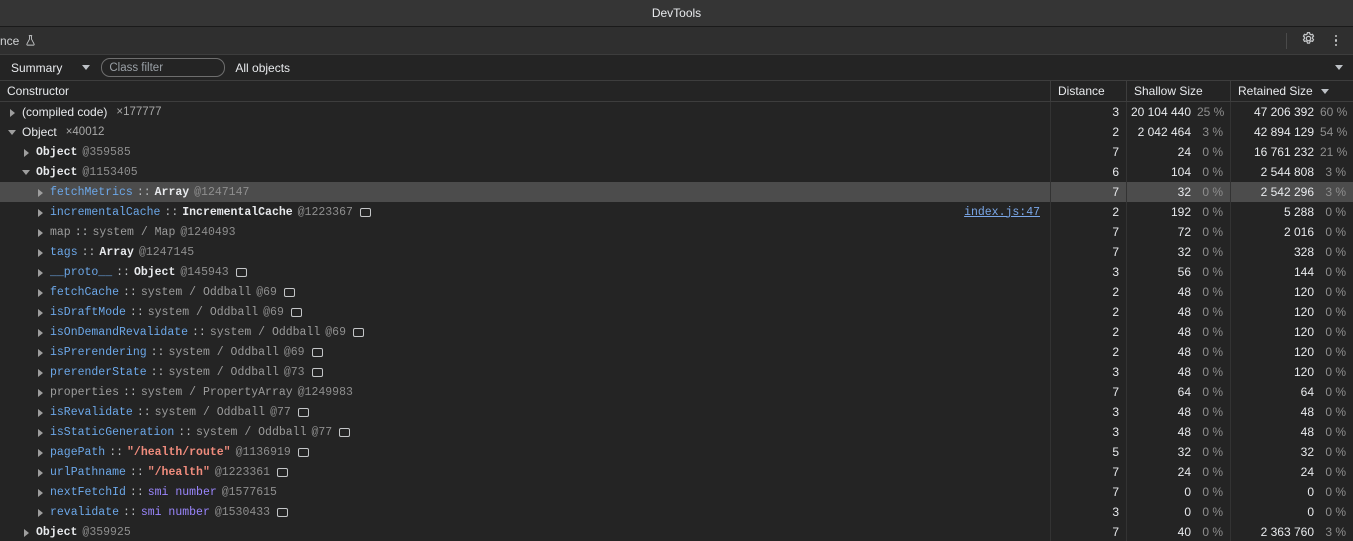  Describe the element at coordinates (1184, 432) in the screenshot. I see `cell-shallow-size-value: 48` at that location.